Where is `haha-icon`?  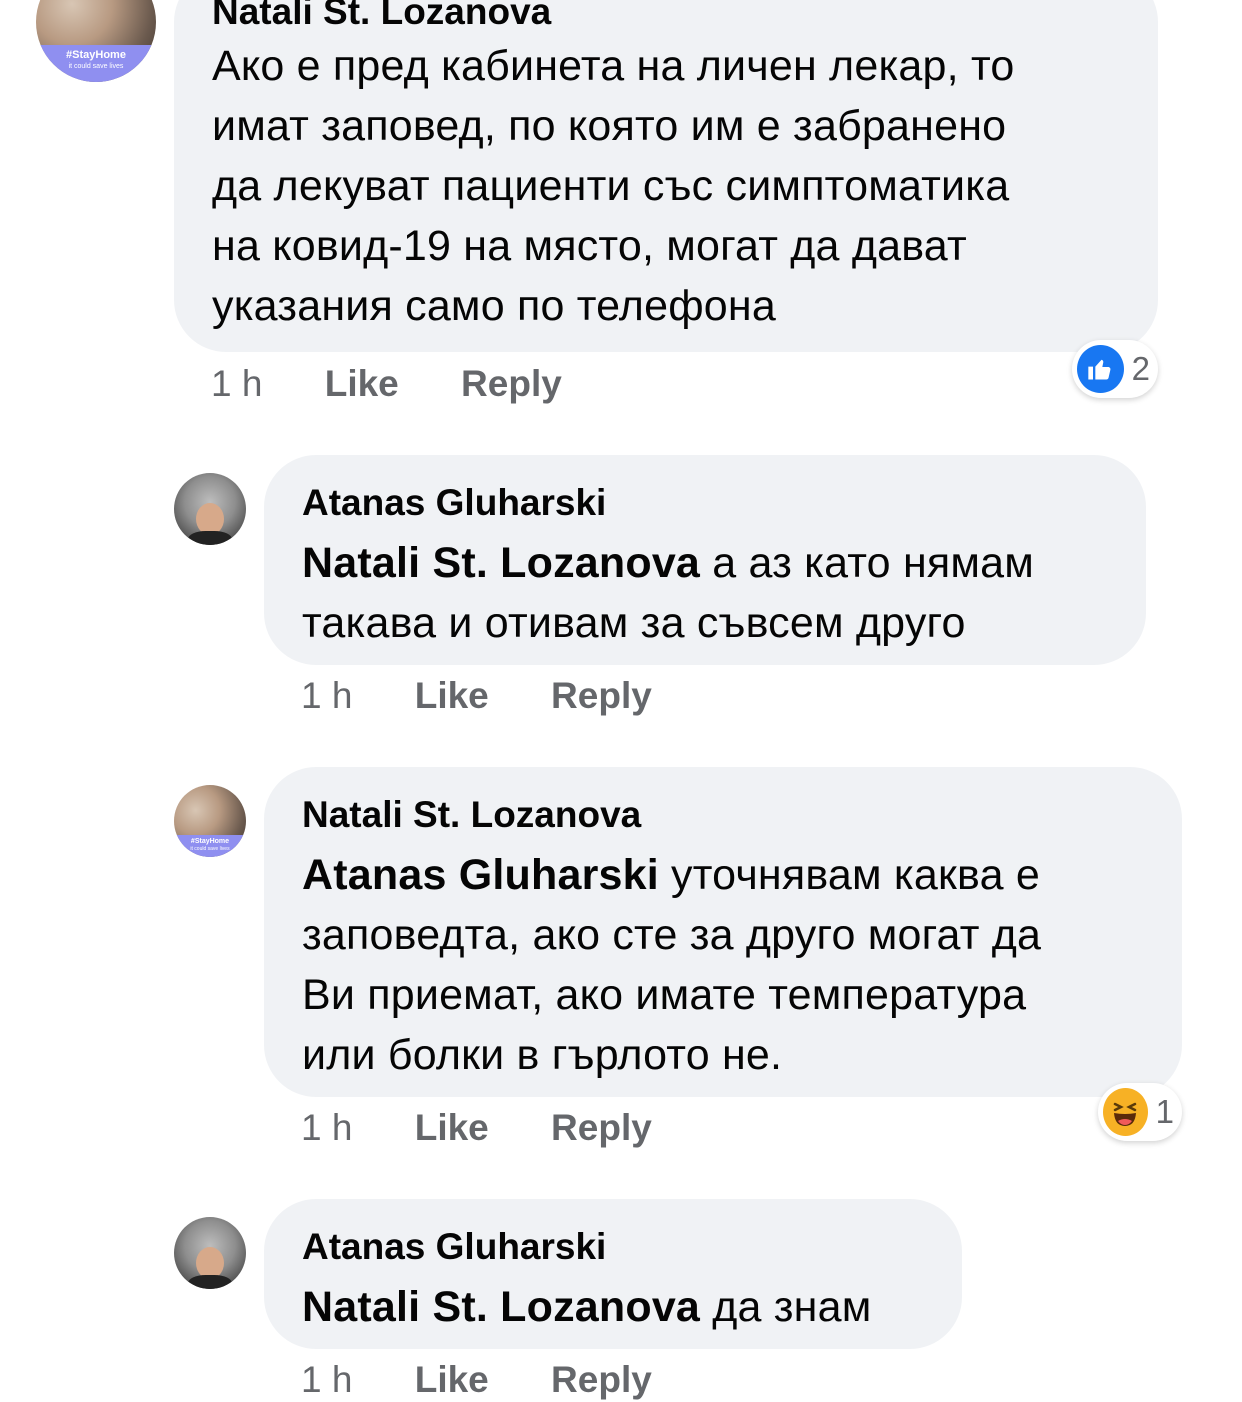
haha-icon is located at coordinates (1125, 1112).